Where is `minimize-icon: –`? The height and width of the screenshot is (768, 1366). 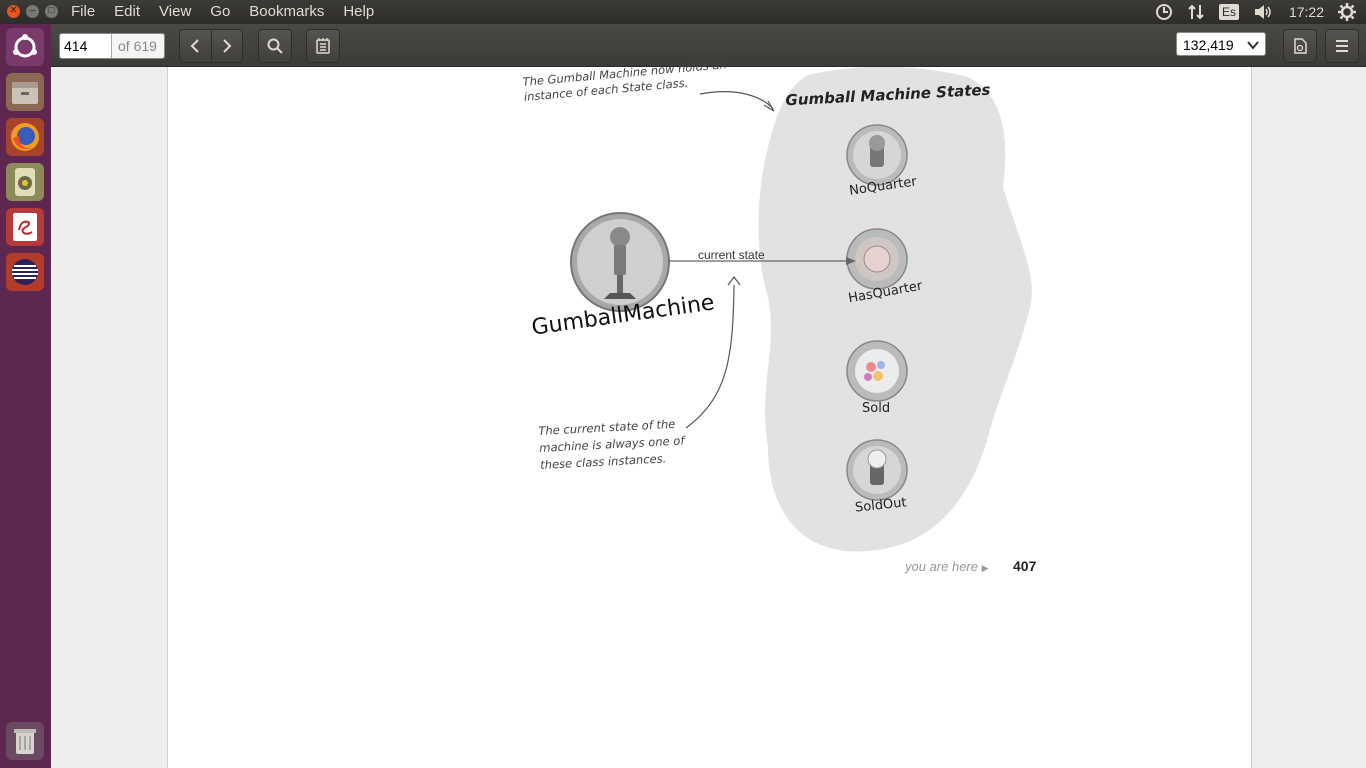
minimize-icon: – is located at coordinates (32, 10).